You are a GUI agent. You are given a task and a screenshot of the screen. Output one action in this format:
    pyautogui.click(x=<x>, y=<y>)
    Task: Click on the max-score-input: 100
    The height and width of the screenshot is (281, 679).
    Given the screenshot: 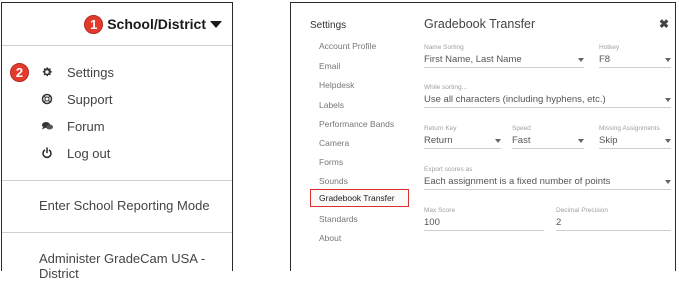 What is the action you would take?
    pyautogui.click(x=484, y=224)
    